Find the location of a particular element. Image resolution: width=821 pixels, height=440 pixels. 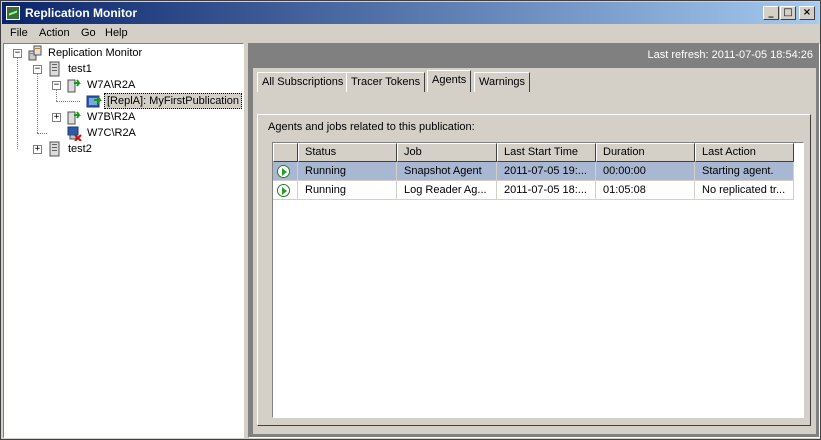

tree-node-test1: − test1 is located at coordinates (123, 69).